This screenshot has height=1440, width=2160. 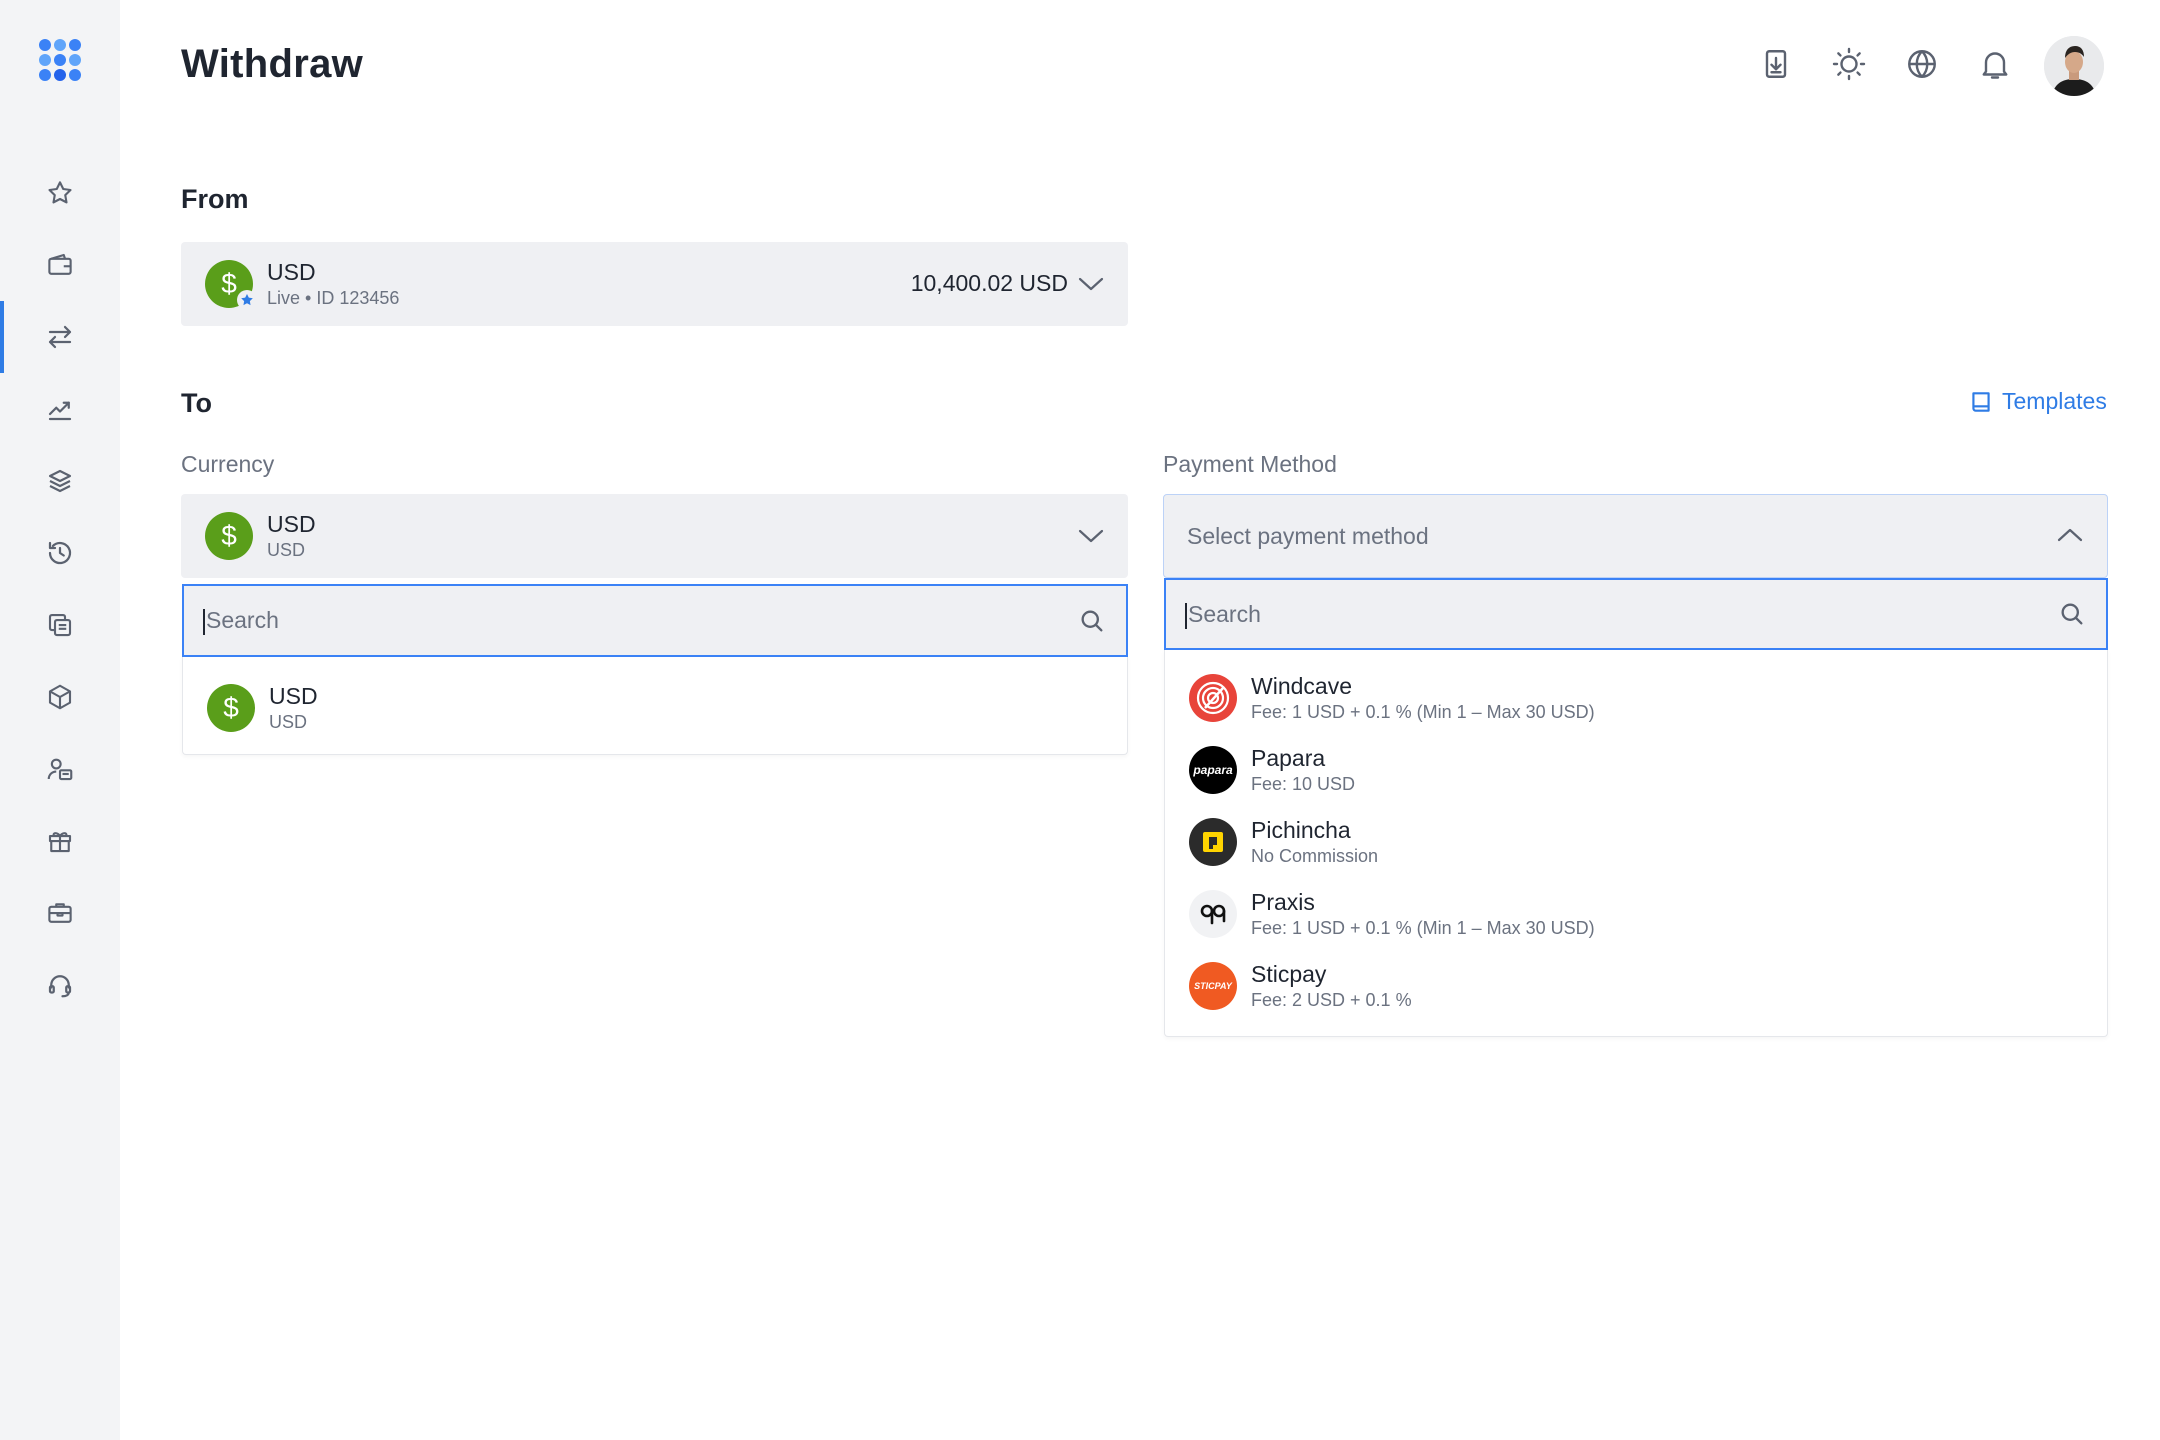 What do you see at coordinates (1981, 401) in the screenshot?
I see `book-icon` at bounding box center [1981, 401].